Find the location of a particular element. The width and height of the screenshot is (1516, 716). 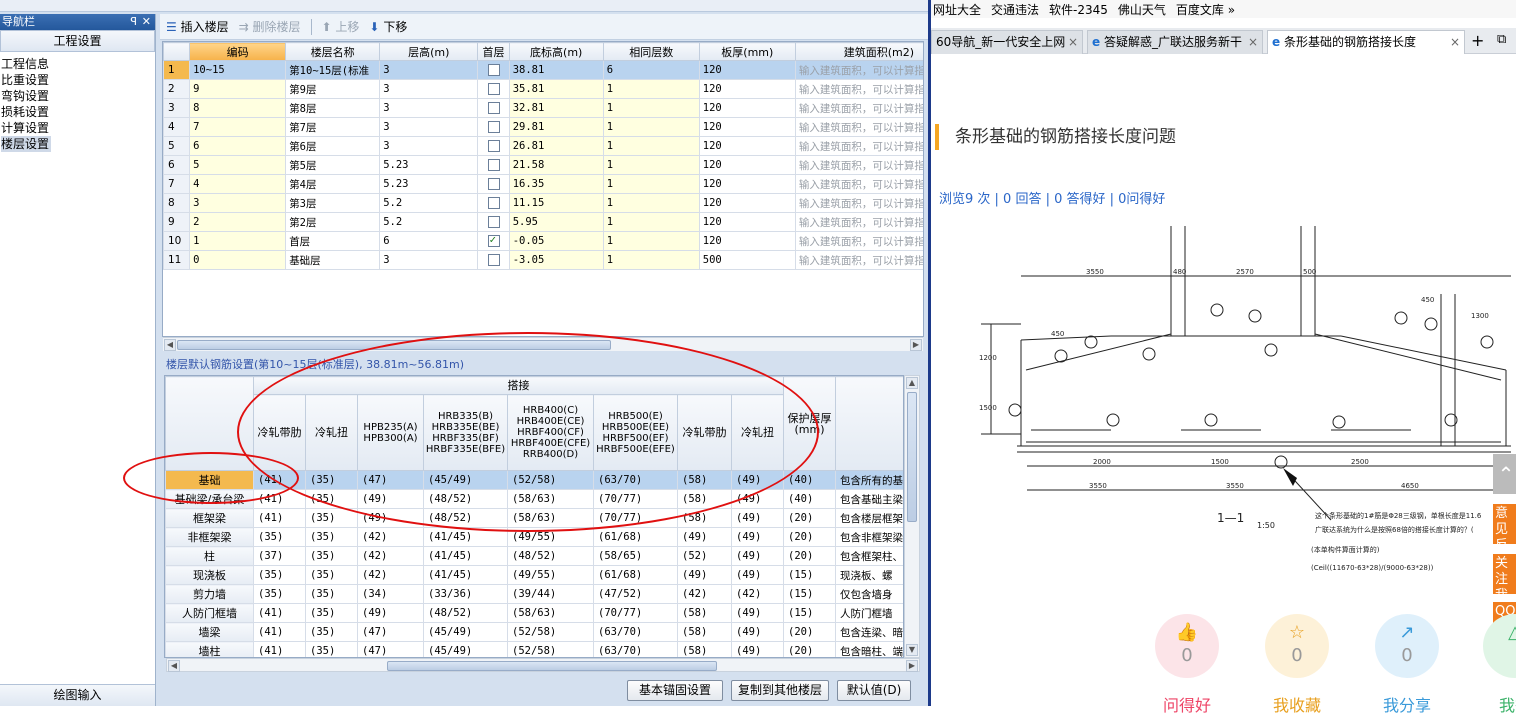

lap-value-cell: (58) is located at coordinates (704, 649).